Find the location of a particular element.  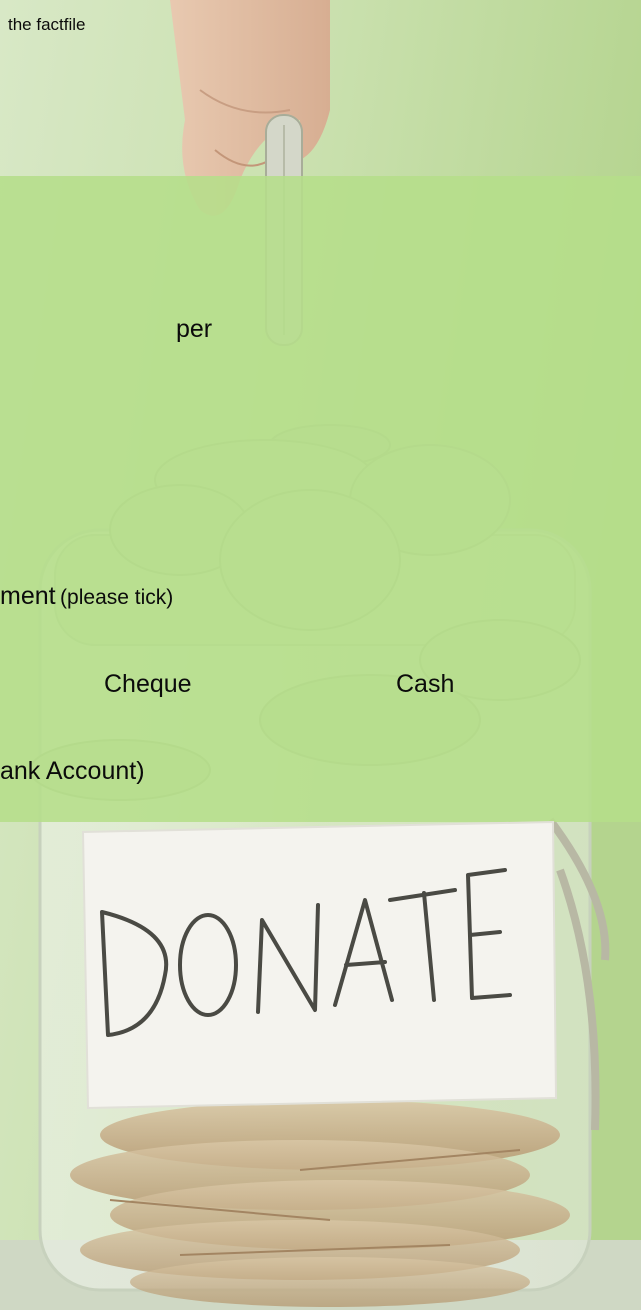

please-tick-note: (please tick) is located at coordinates (117, 597).